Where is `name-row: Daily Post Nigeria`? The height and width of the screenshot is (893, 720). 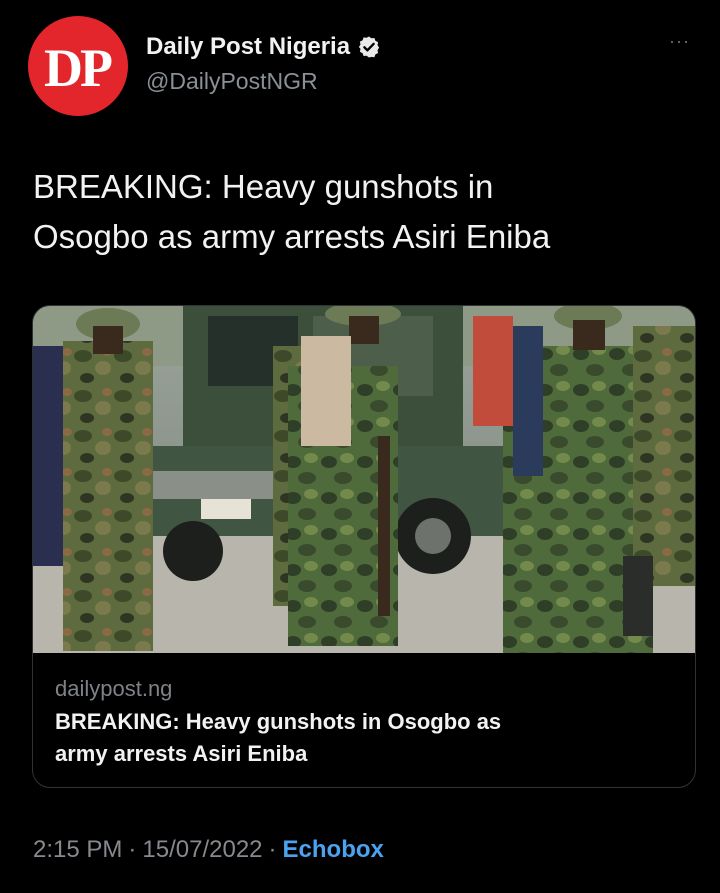 name-row: Daily Post Nigeria is located at coordinates (263, 47).